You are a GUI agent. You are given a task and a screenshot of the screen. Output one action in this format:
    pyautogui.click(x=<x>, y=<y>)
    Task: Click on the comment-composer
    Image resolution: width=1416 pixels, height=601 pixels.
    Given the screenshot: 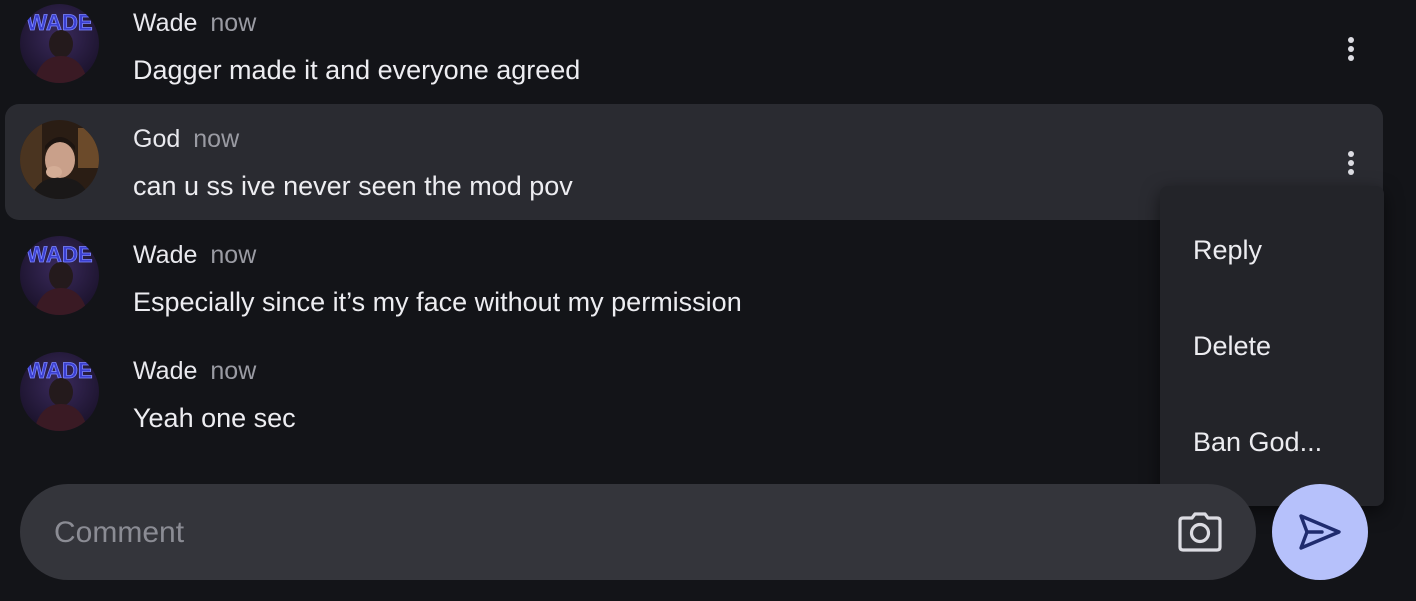 What is the action you would take?
    pyautogui.click(x=638, y=532)
    